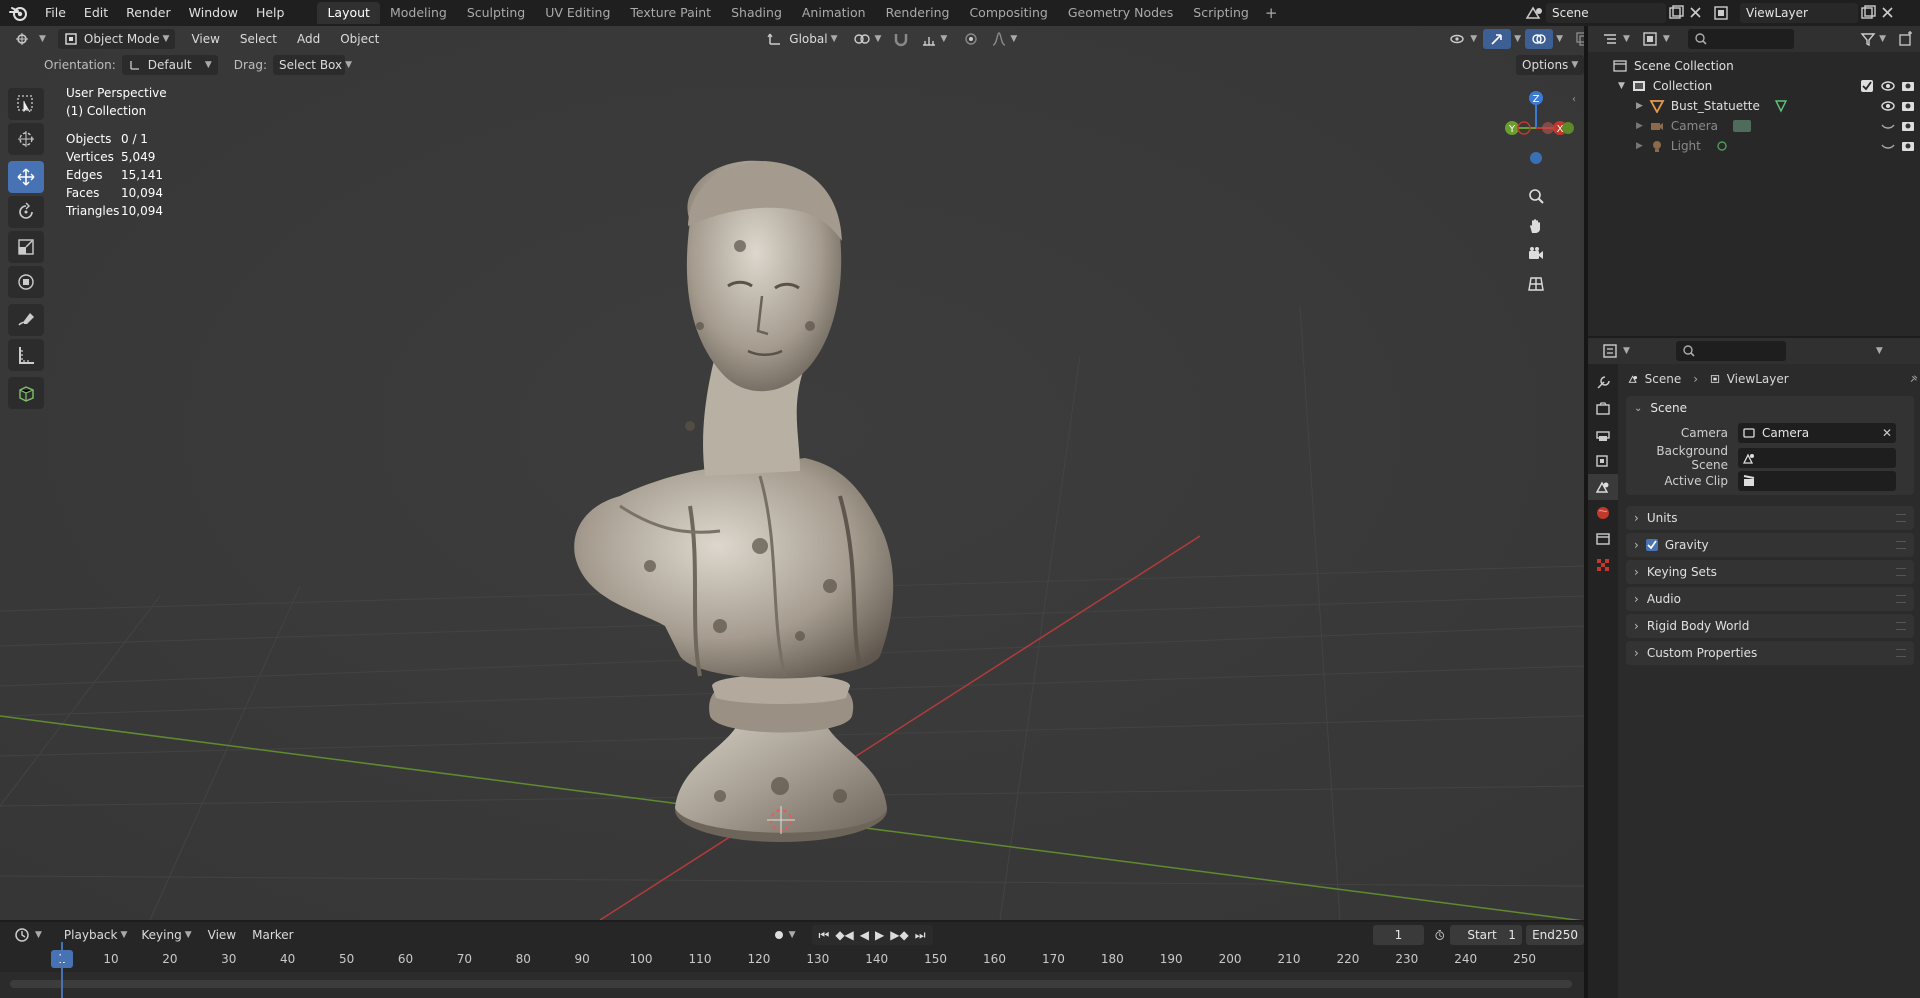 The height and width of the screenshot is (998, 1920). Describe the element at coordinates (348, 13) in the screenshot. I see `tab-layout: Layout` at that location.